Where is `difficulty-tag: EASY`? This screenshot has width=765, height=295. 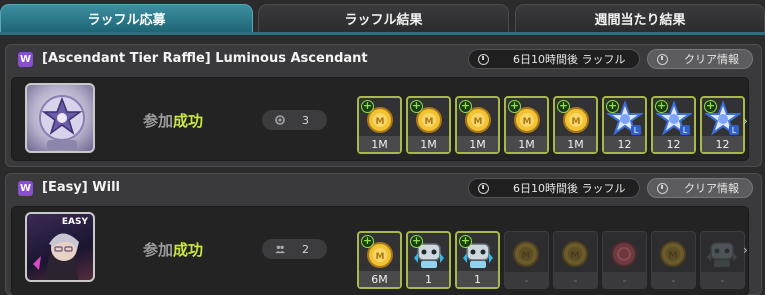 difficulty-tag: EASY is located at coordinates (74, 222).